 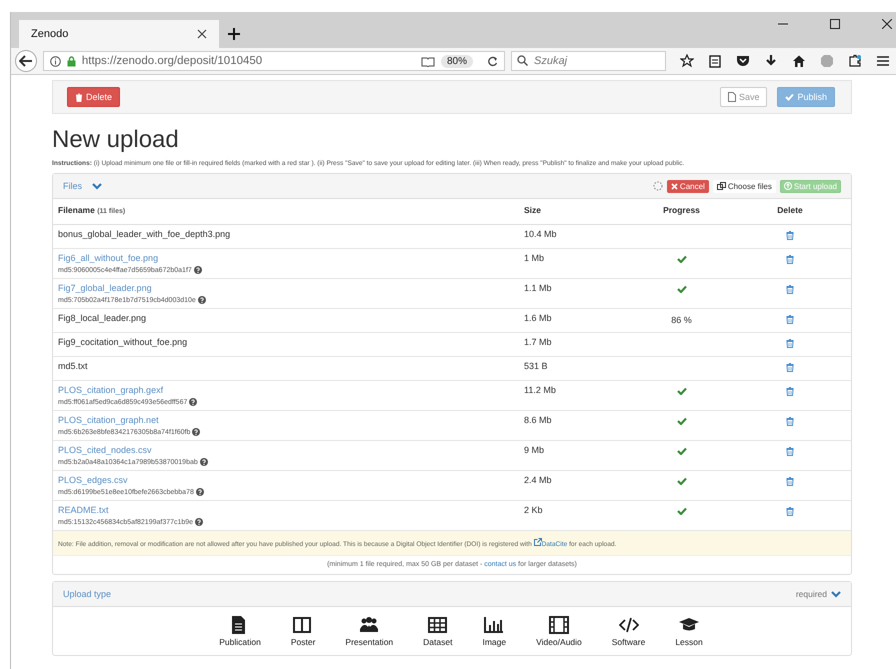 What do you see at coordinates (533, 210) in the screenshot?
I see `column-header: Size` at bounding box center [533, 210].